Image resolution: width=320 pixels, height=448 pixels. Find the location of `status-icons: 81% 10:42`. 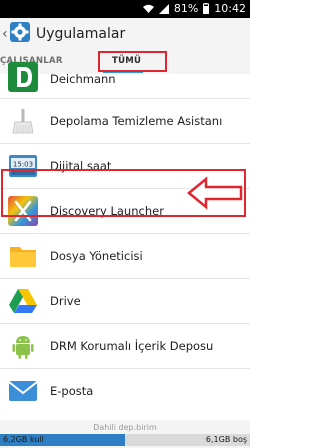

status-icons: 81% 10:42 is located at coordinates (194, 8).